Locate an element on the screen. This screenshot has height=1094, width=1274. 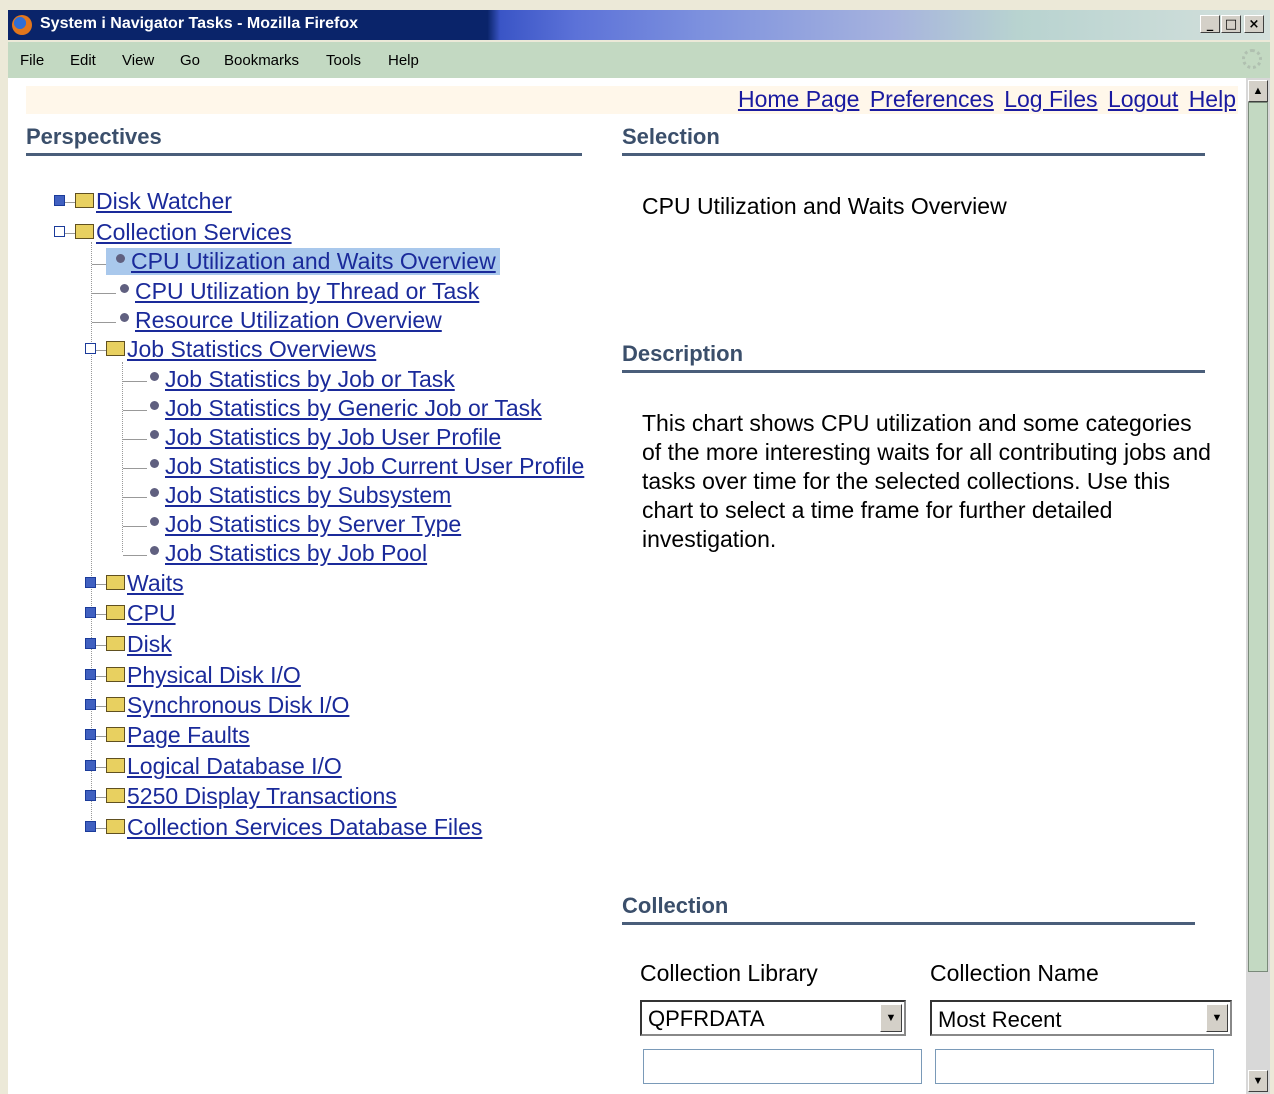
disk-watcher-link: Disk Watcher is located at coordinates (164, 201).